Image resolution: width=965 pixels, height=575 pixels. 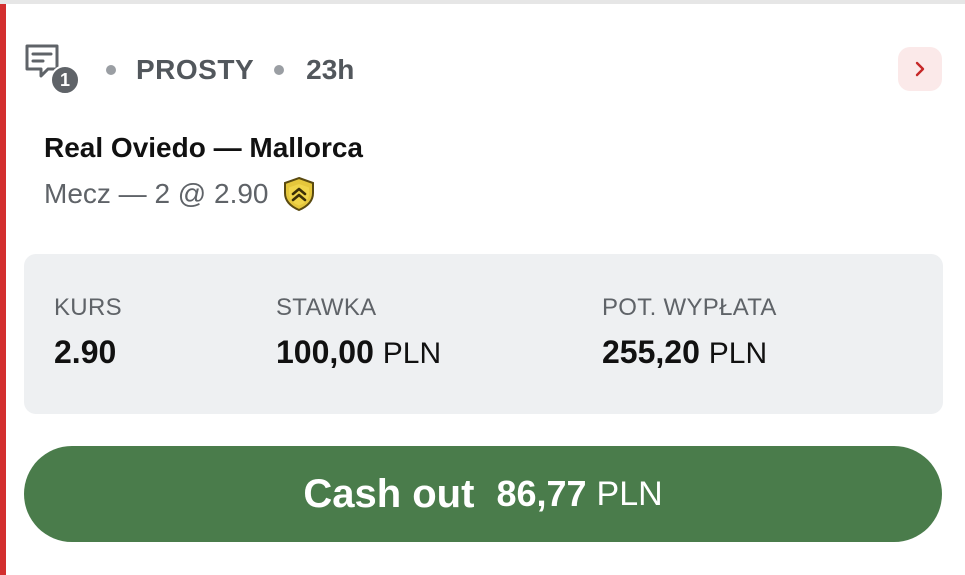 What do you see at coordinates (326, 307) in the screenshot?
I see `stake-label: STAWKA` at bounding box center [326, 307].